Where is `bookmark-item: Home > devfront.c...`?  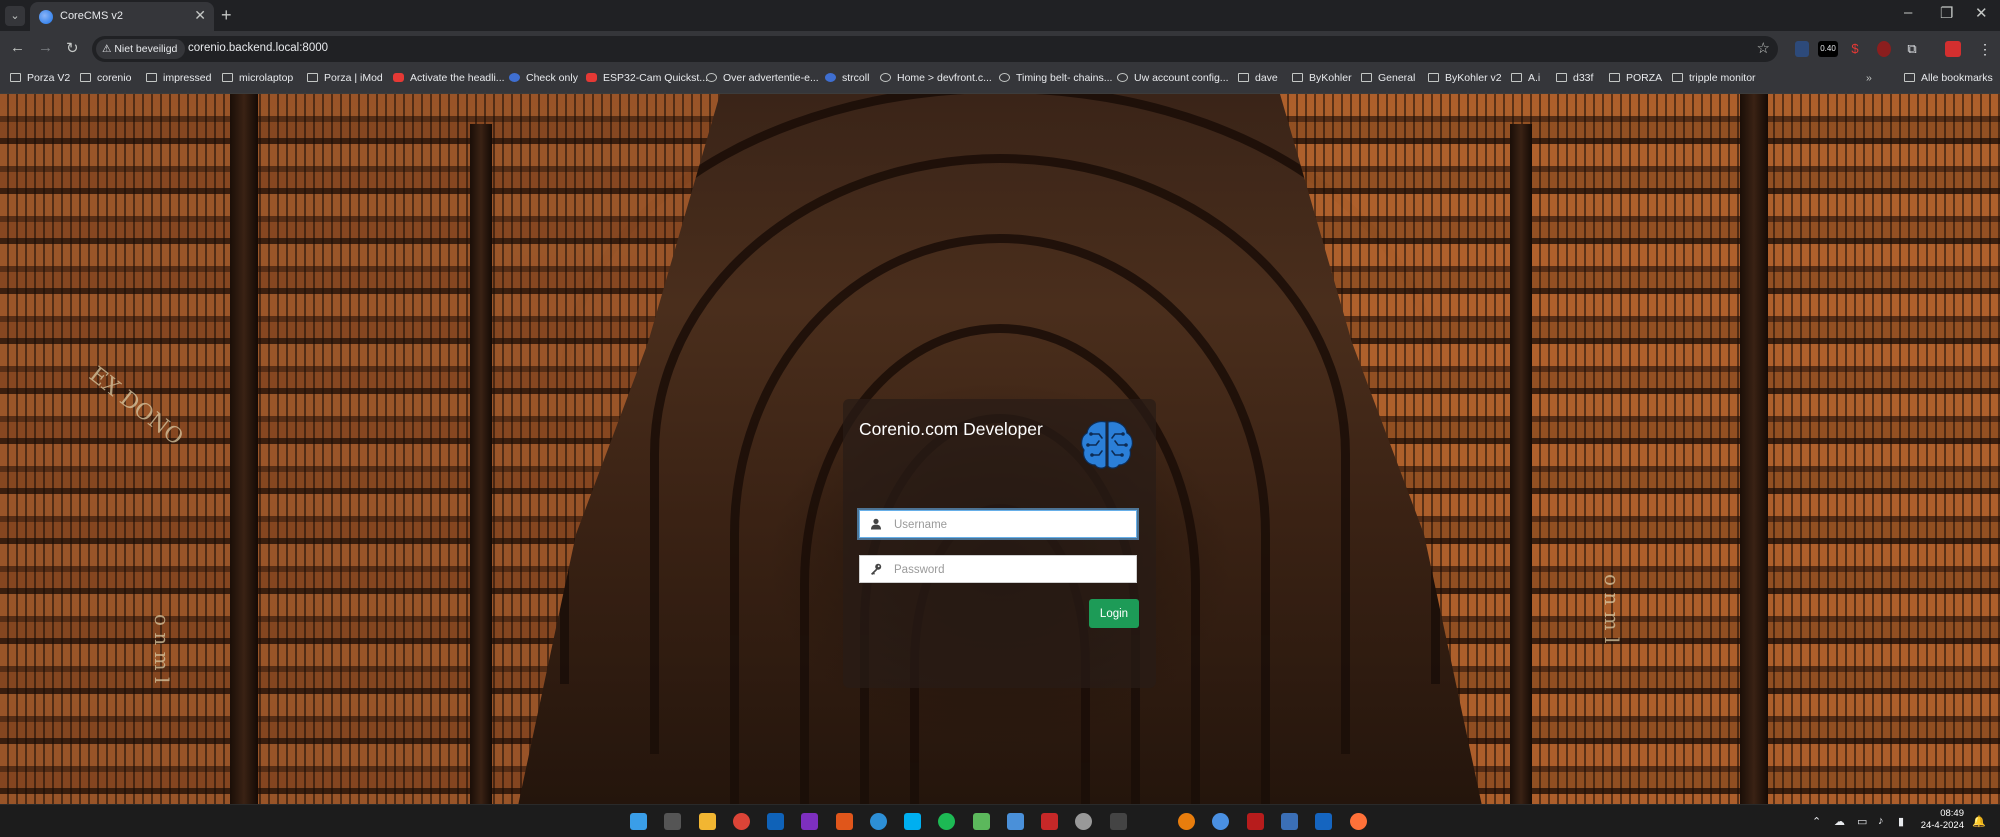
bookmark-item: Home > devfront.c... is located at coordinates (936, 78).